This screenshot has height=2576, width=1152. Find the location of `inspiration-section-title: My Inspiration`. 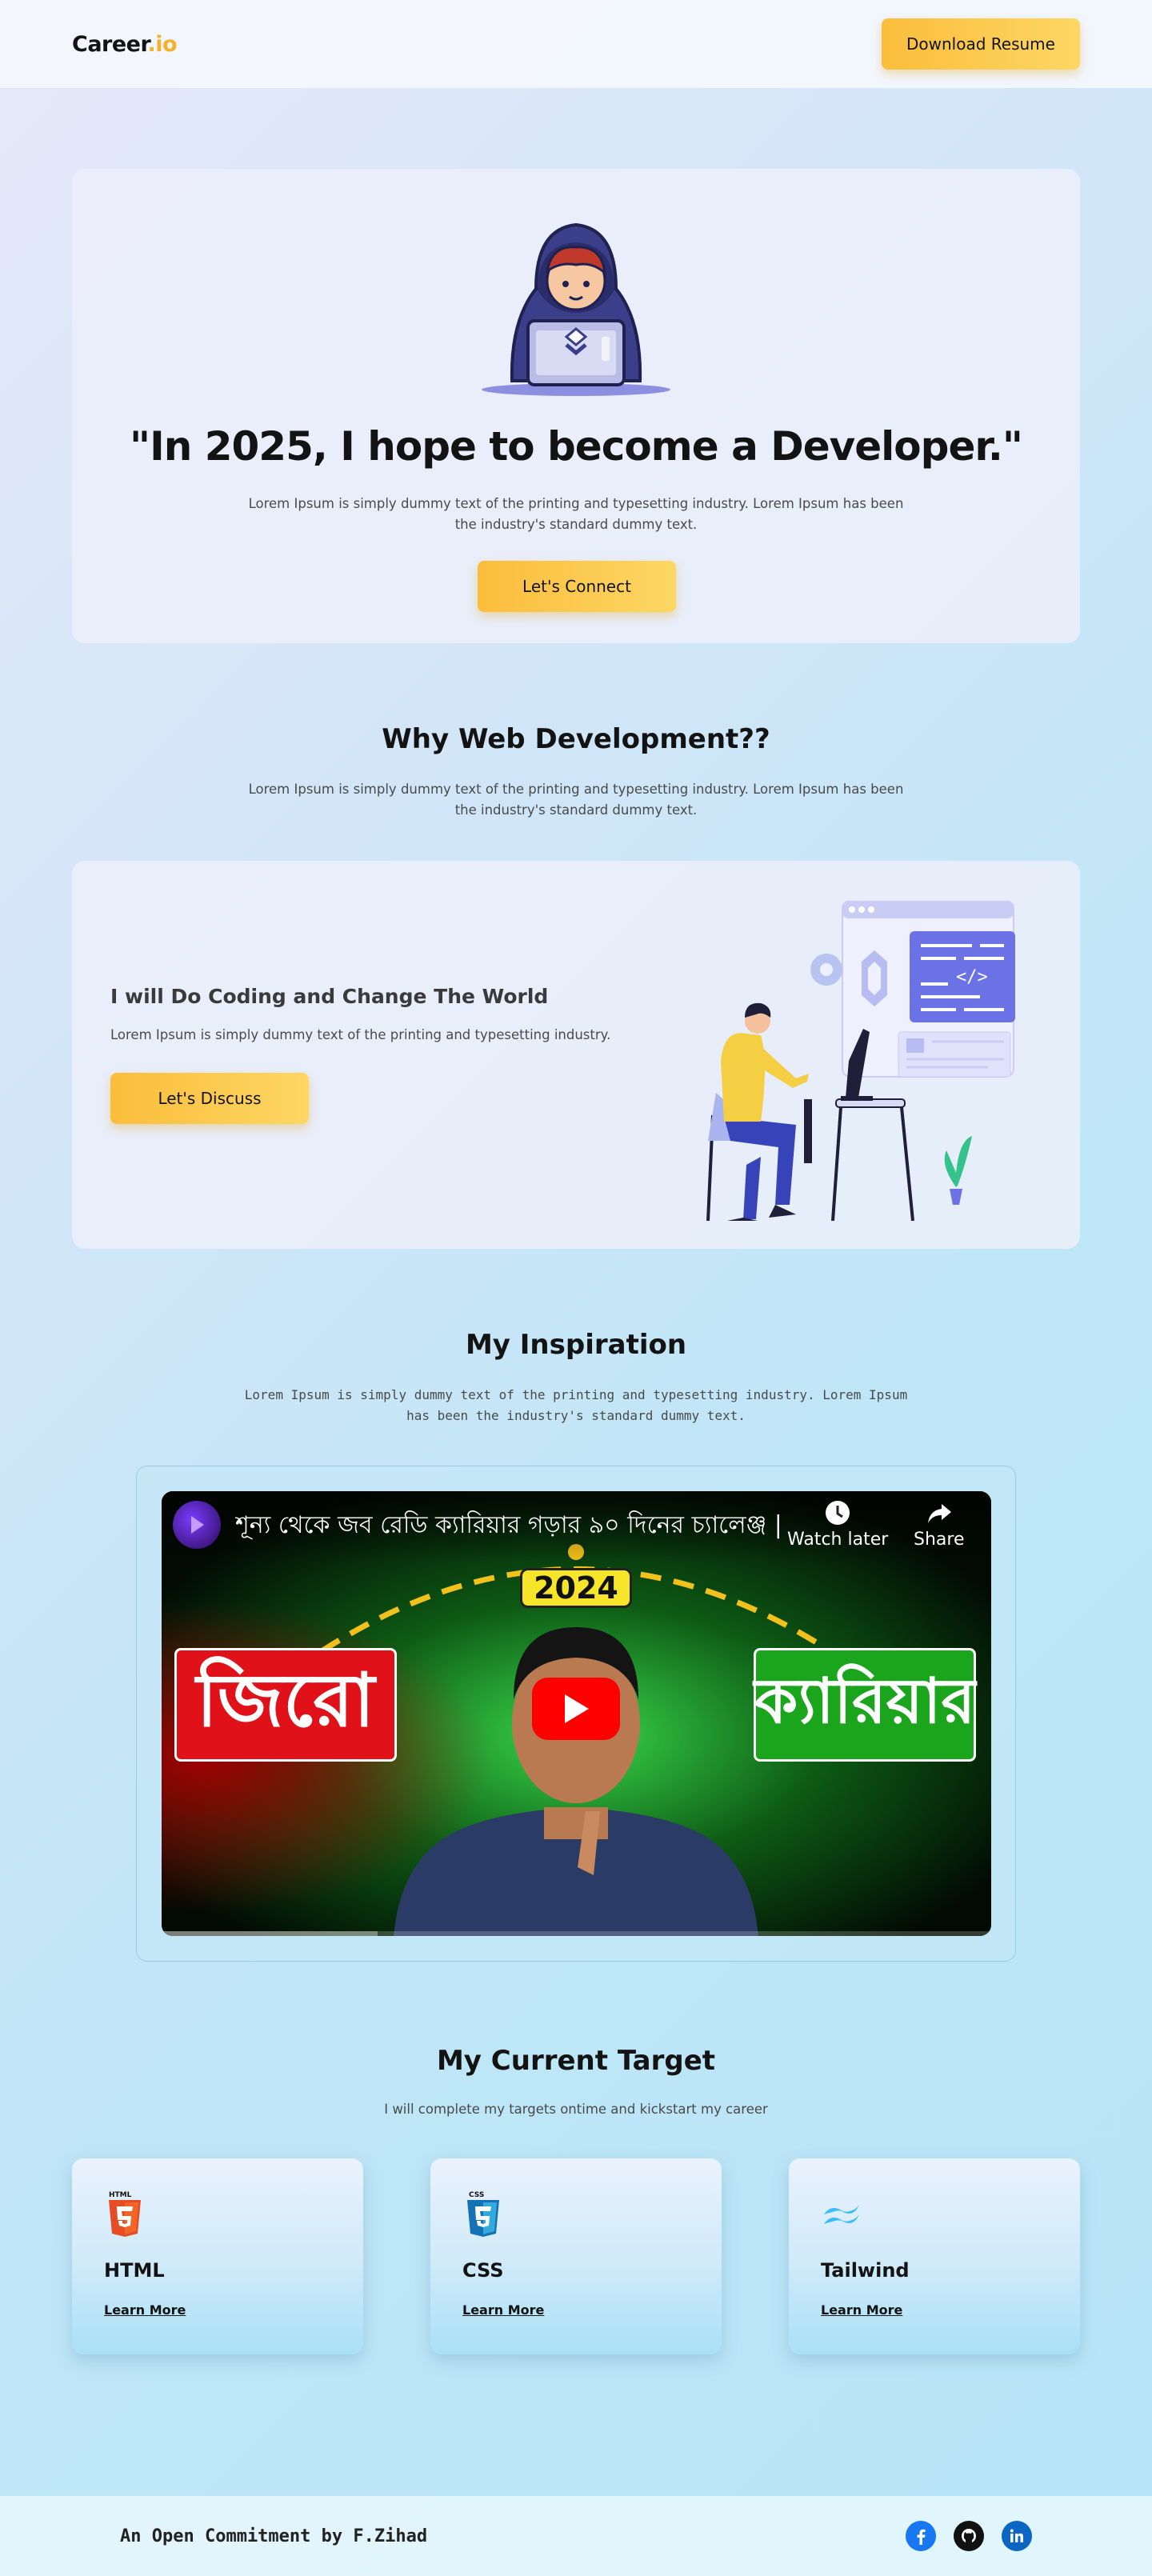

inspiration-section-title: My Inspiration is located at coordinates (576, 1345).